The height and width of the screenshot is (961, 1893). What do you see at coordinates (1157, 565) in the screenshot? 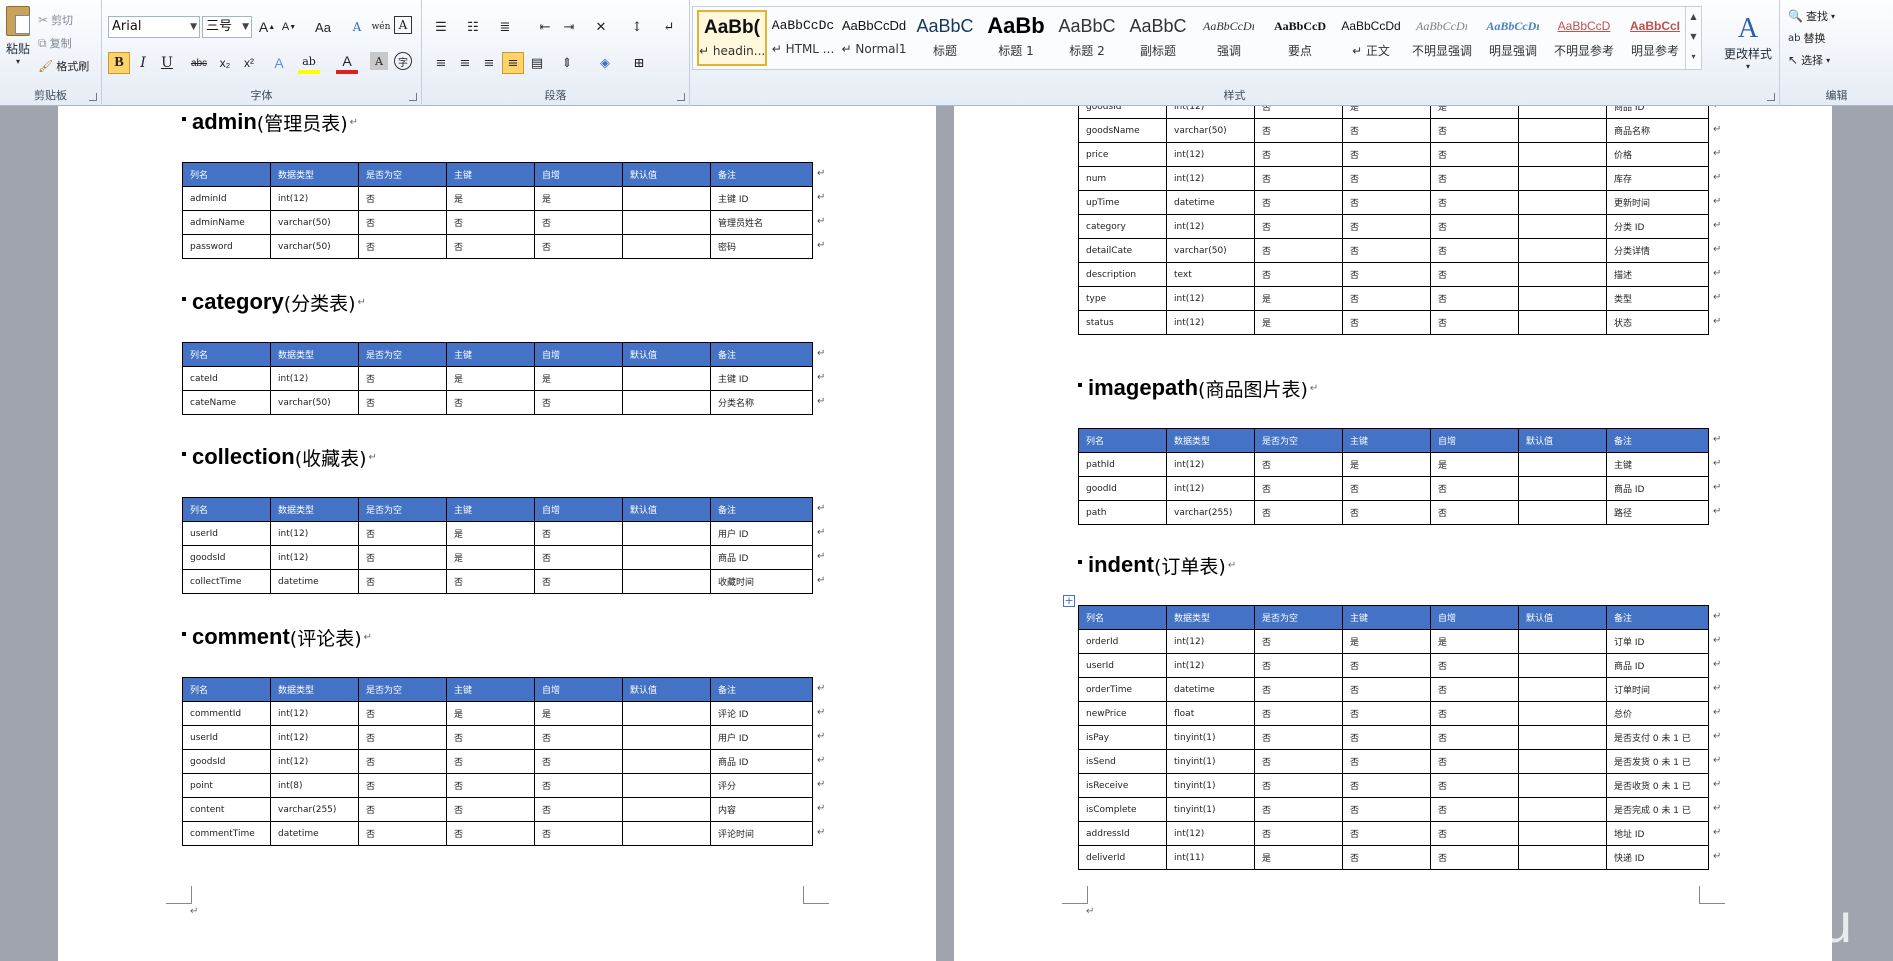
I see `indent-heading: indent (订单表) ↵` at bounding box center [1157, 565].